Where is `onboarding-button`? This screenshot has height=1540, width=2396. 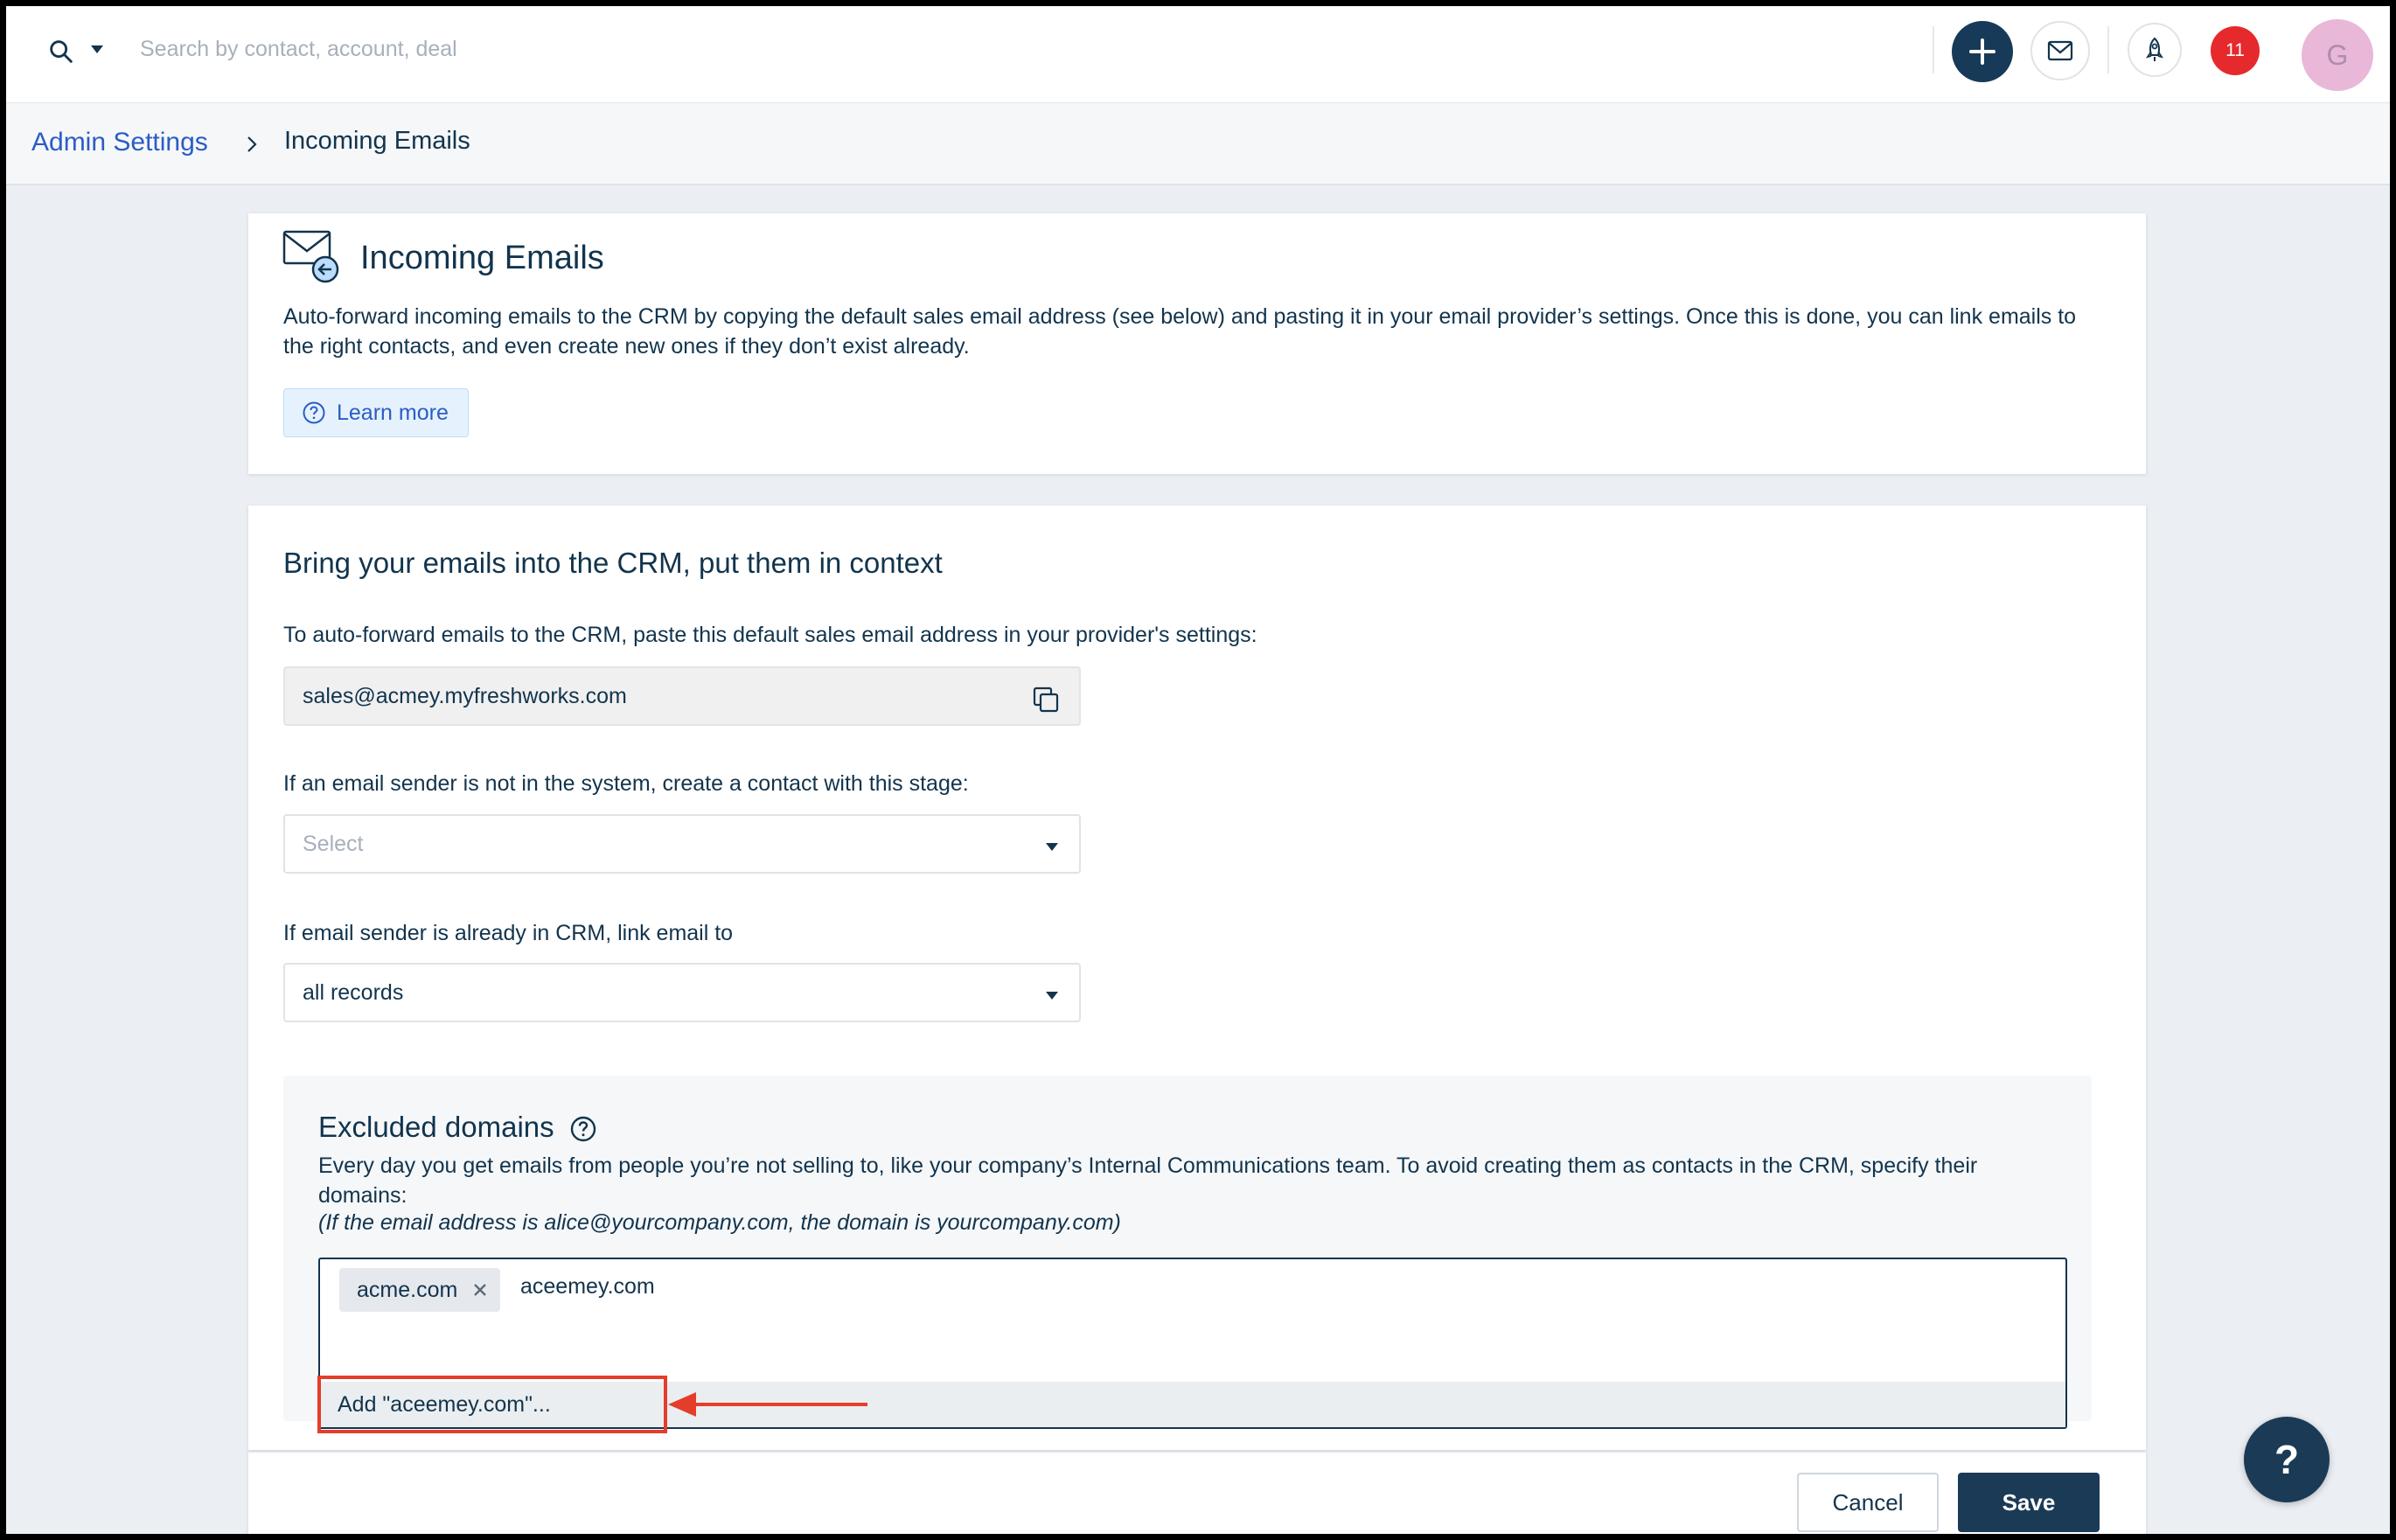
onboarding-button is located at coordinates (2155, 50).